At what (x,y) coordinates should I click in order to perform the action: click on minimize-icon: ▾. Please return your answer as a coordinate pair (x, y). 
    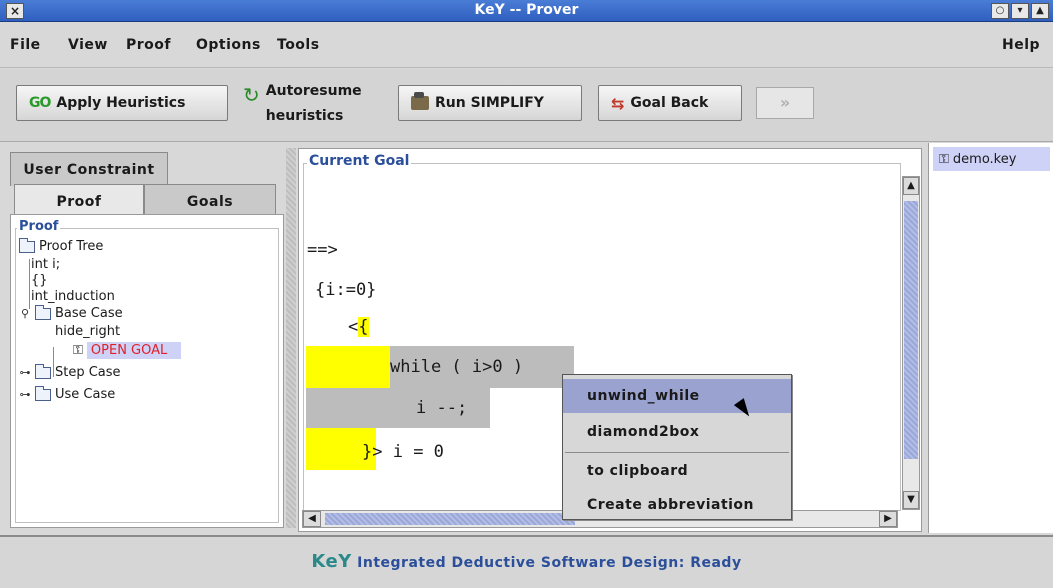
    Looking at the image, I should click on (1020, 11).